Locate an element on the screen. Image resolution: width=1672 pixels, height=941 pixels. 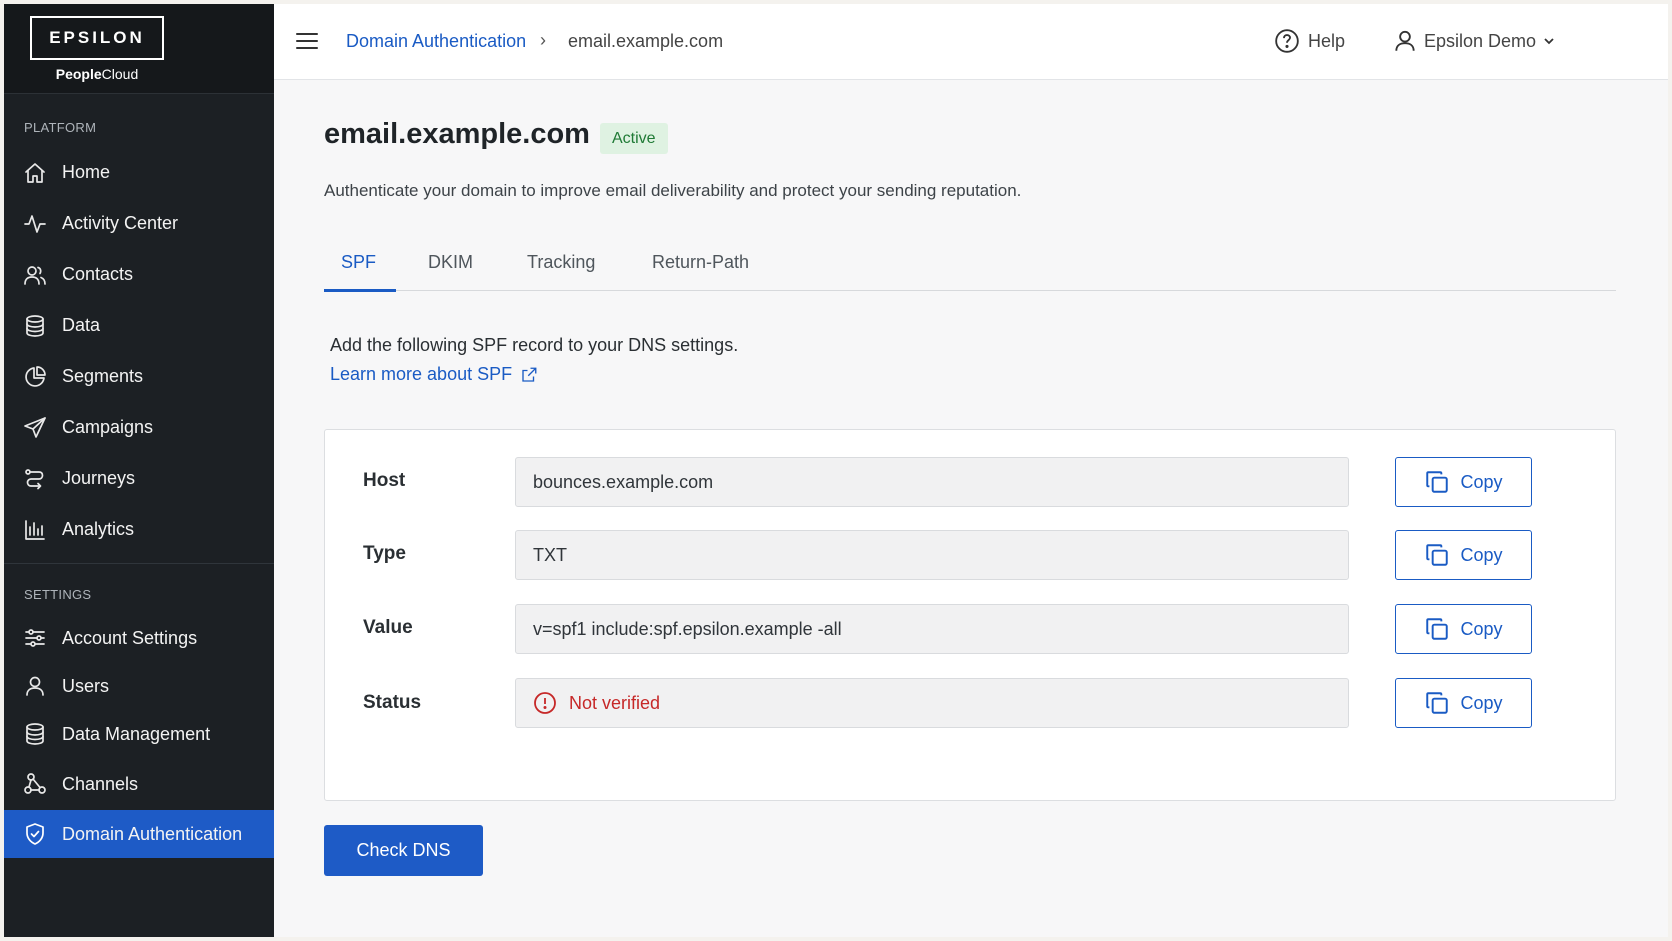
sidebar-item-label: Channels is located at coordinates (100, 783).